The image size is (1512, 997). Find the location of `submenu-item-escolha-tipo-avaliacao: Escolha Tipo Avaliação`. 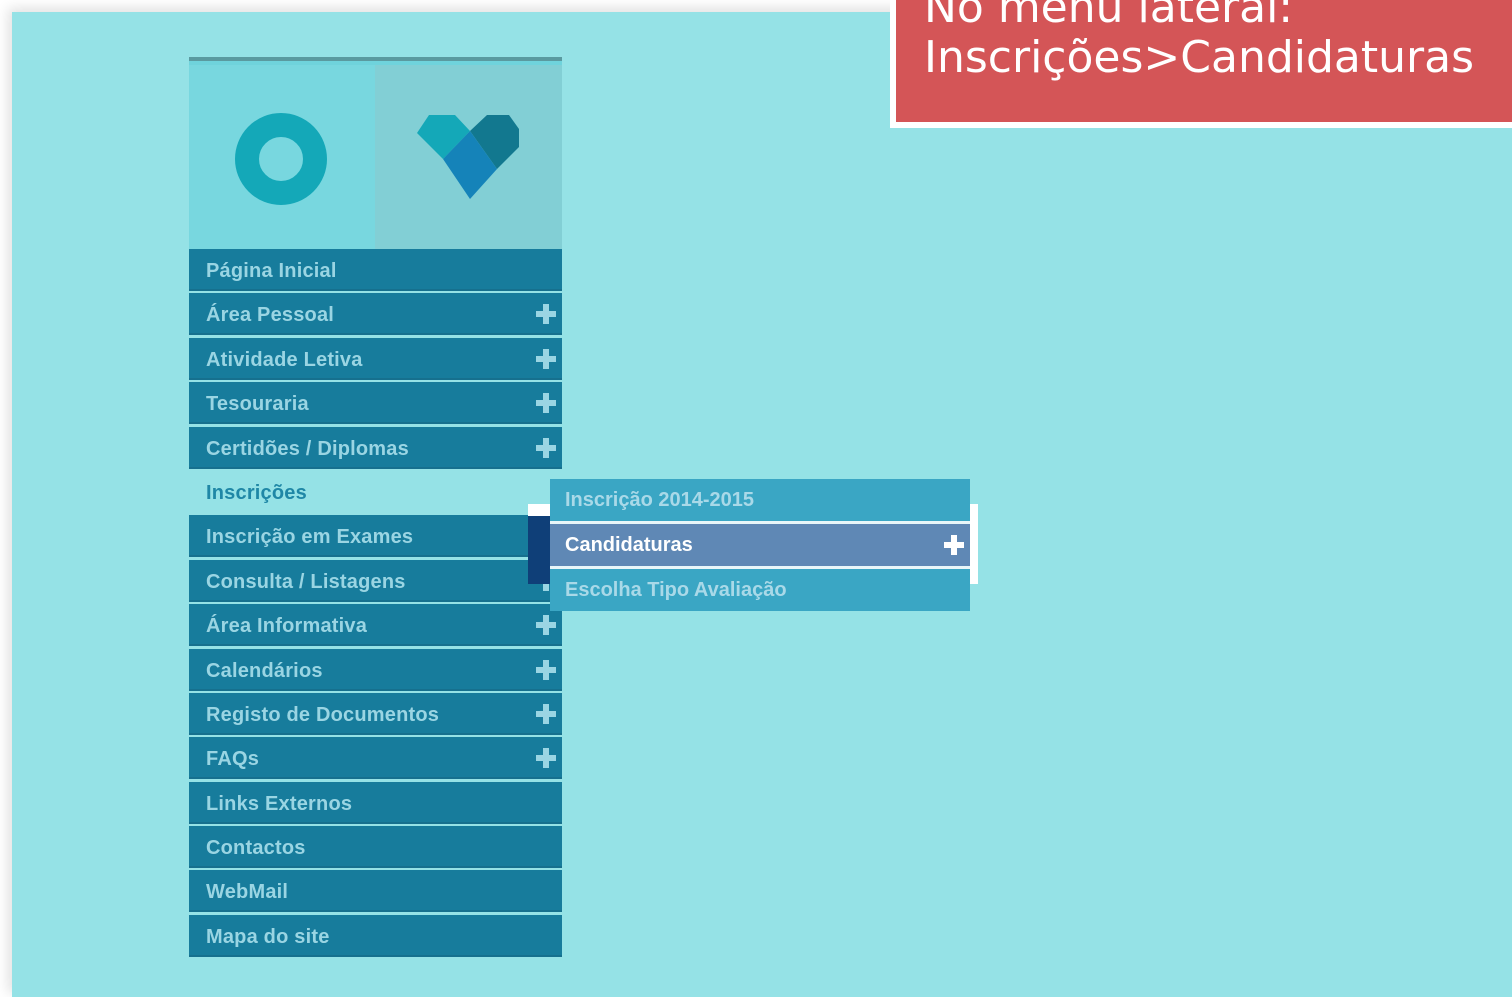

submenu-item-escolha-tipo-avaliacao: Escolha Tipo Avaliação is located at coordinates (760, 590).